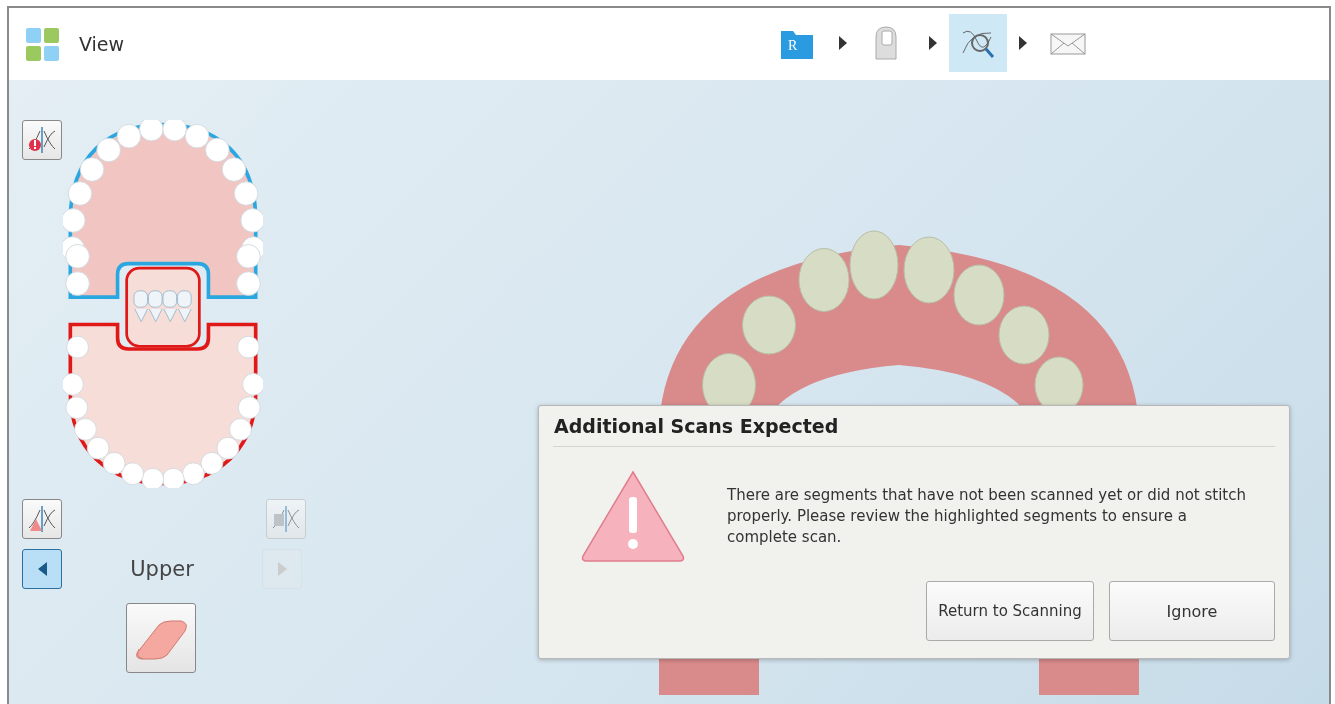 This screenshot has height=704, width=1335. Describe the element at coordinates (162, 569) in the screenshot. I see `segment-label: Upper` at that location.